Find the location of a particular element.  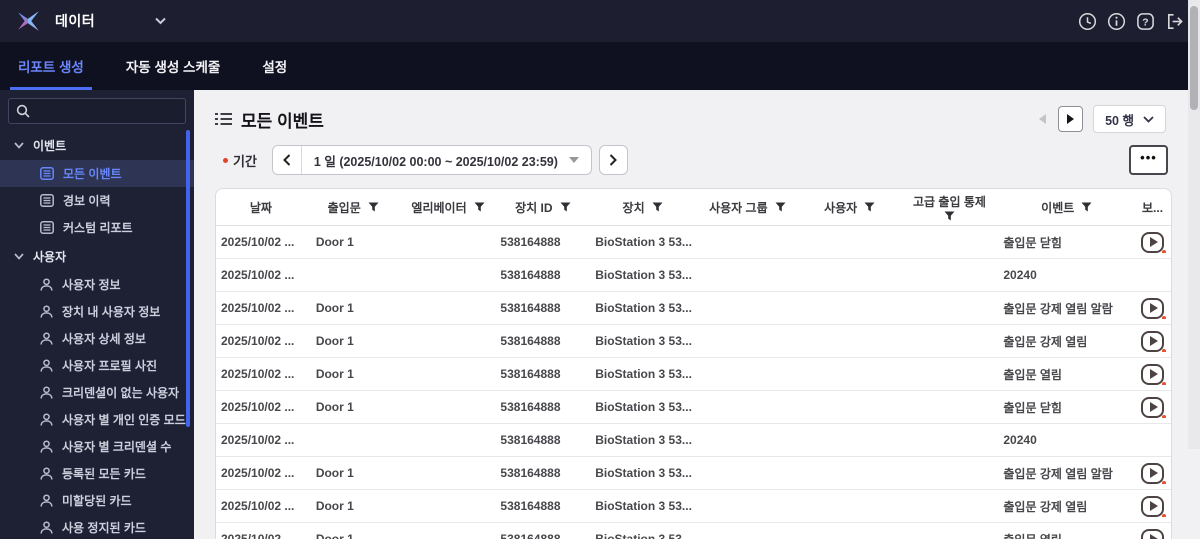

column-header: 장치 ID is located at coordinates (542, 207).